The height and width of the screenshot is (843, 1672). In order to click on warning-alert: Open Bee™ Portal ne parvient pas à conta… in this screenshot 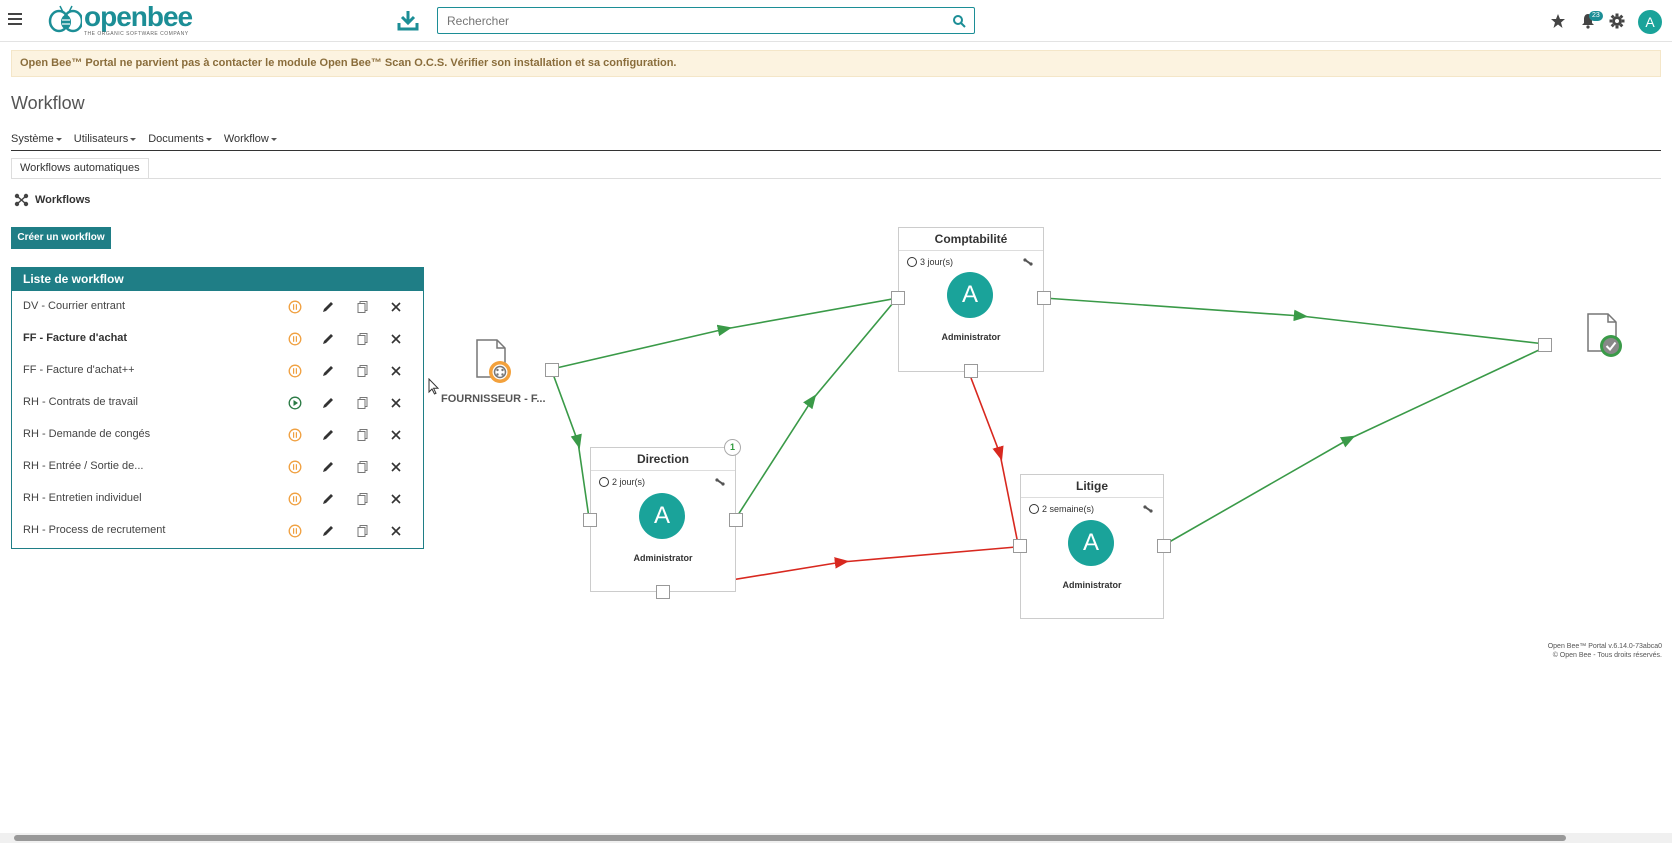, I will do `click(836, 63)`.